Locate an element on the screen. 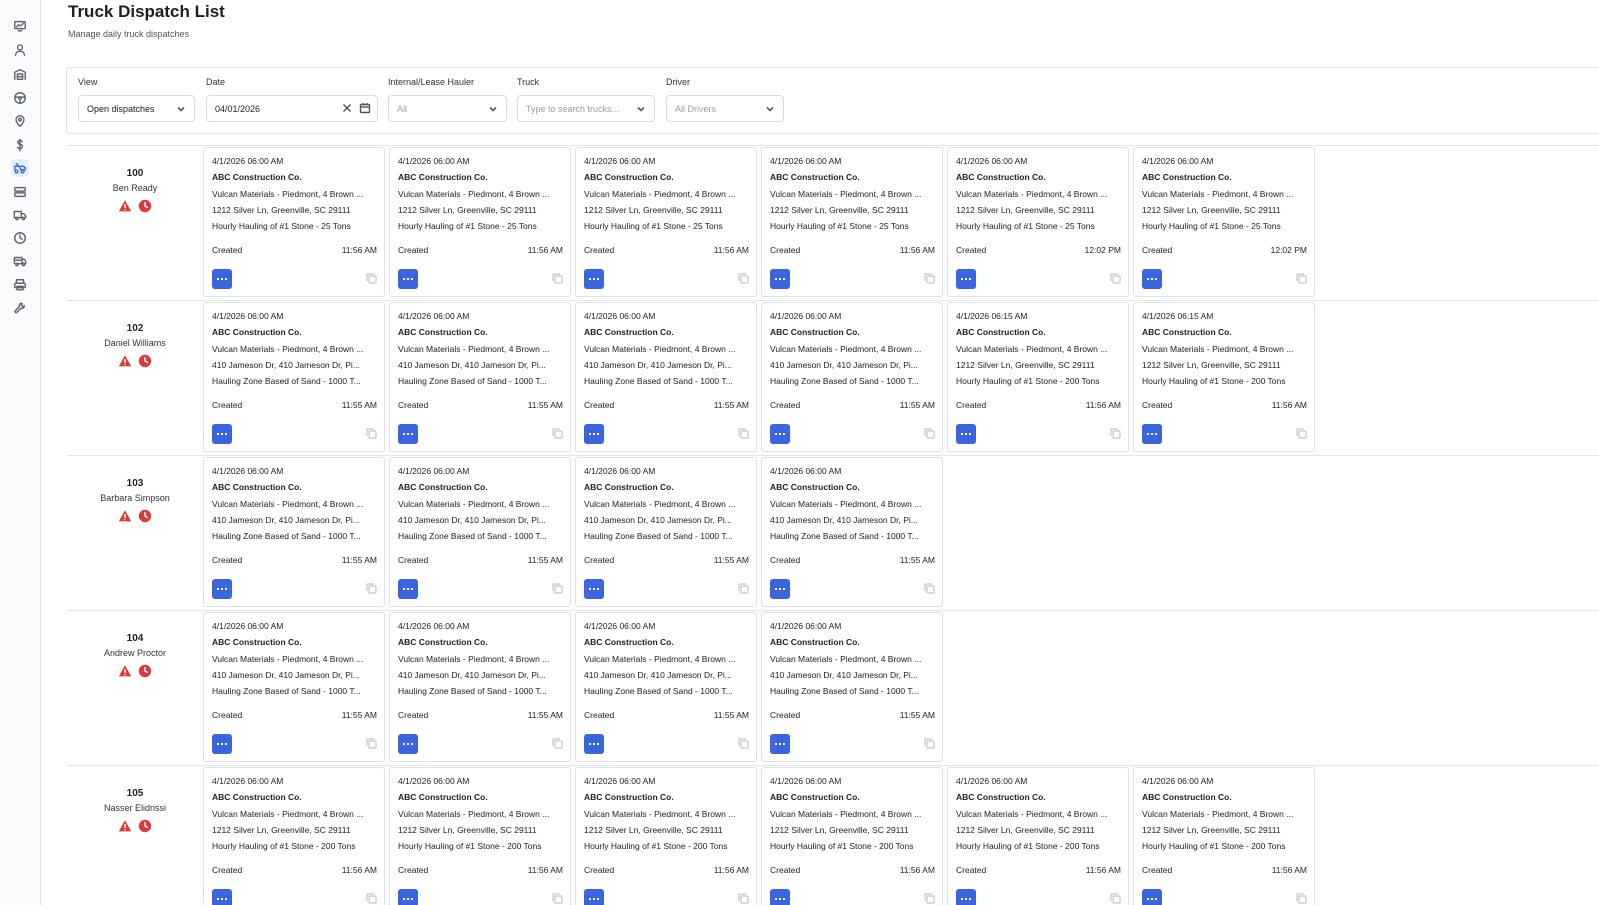  truck-number: 103 is located at coordinates (135, 483).